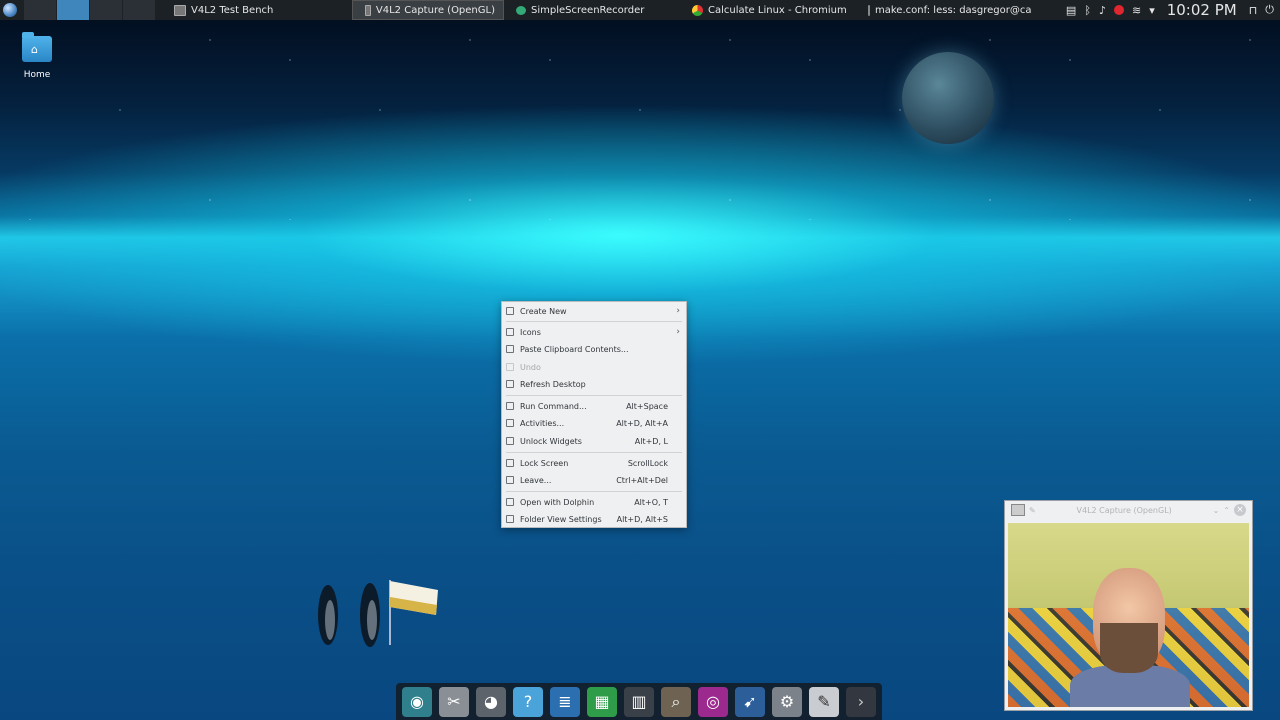  What do you see at coordinates (750, 701) in the screenshot?
I see `browser-icon: ➹` at bounding box center [750, 701].